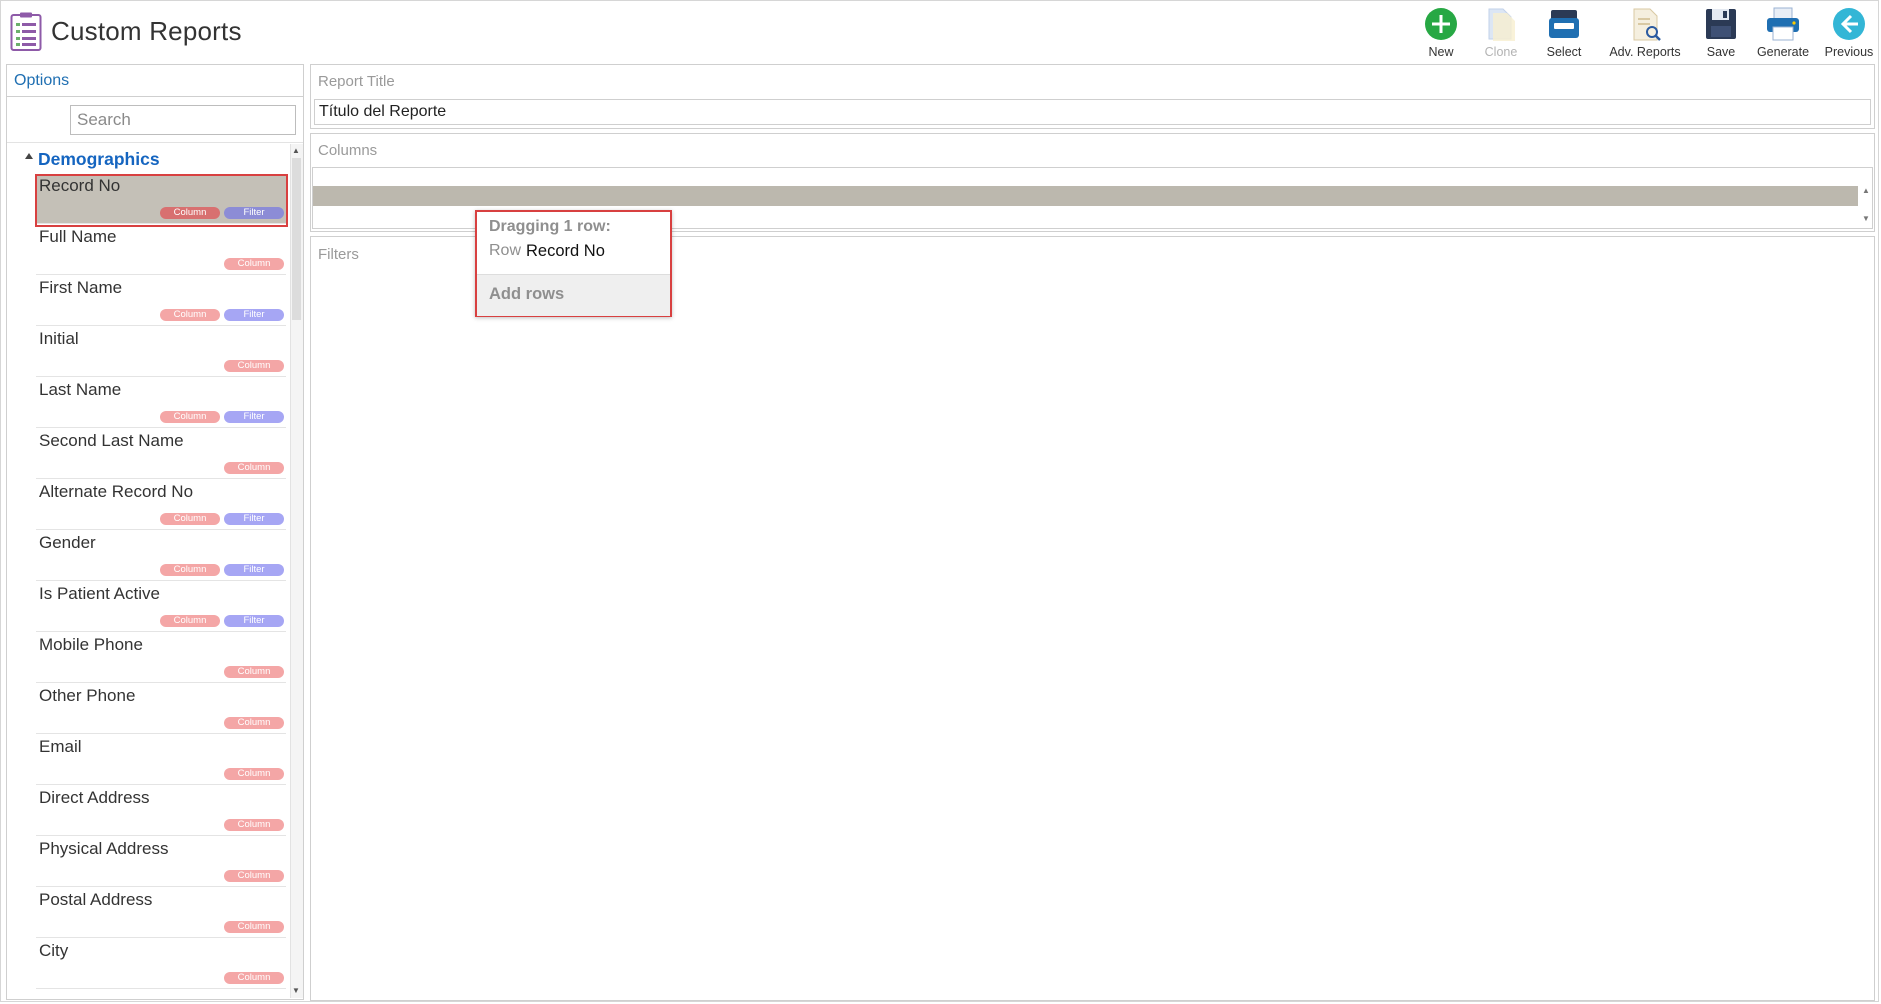 Image resolution: width=1881 pixels, height=1004 pixels. What do you see at coordinates (505, 250) in the screenshot?
I see `drag-row-label: Row` at bounding box center [505, 250].